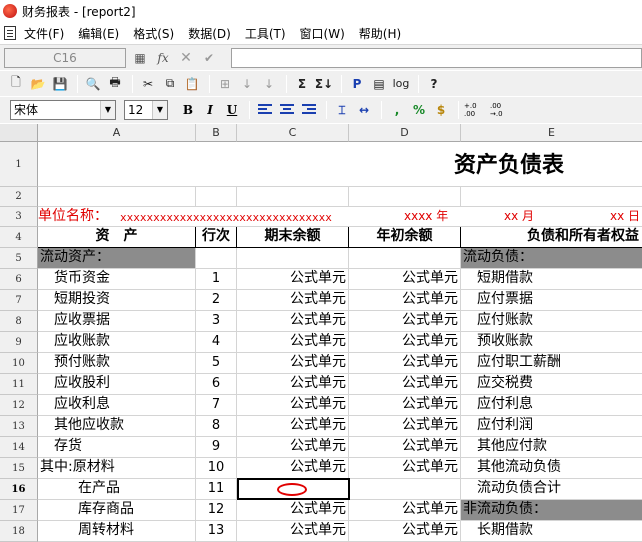  I want to click on asset-name-cell: 其中:原材料, so click(117, 468).